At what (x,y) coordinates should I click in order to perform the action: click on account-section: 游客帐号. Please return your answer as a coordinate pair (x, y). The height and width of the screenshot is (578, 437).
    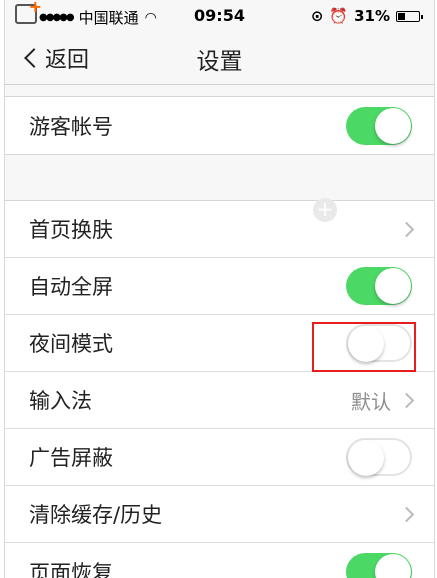
    Looking at the image, I should click on (219, 125).